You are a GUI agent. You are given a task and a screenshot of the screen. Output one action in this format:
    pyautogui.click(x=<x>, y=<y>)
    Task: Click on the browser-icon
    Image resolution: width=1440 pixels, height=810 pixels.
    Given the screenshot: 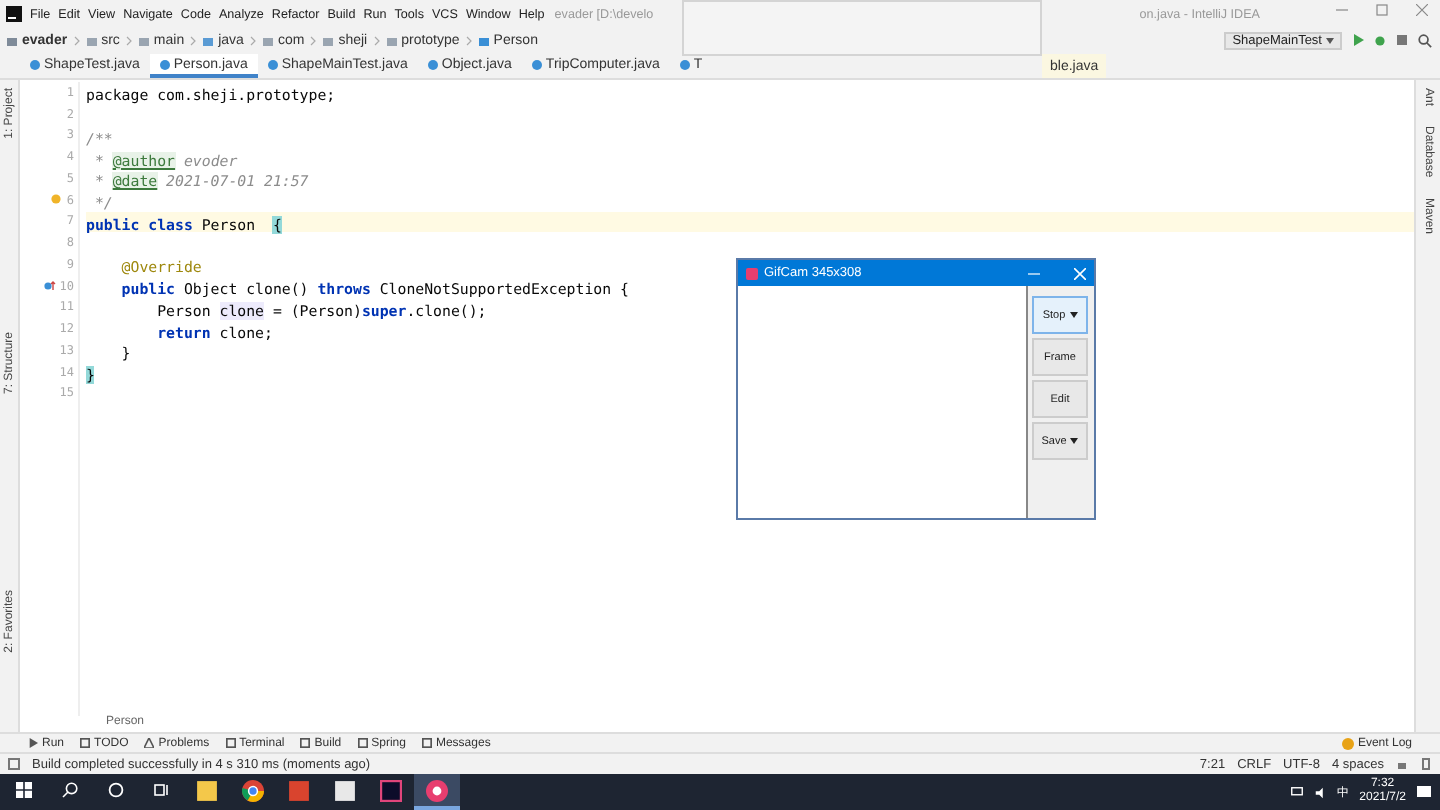 What is the action you would take?
    pyautogui.click(x=253, y=790)
    